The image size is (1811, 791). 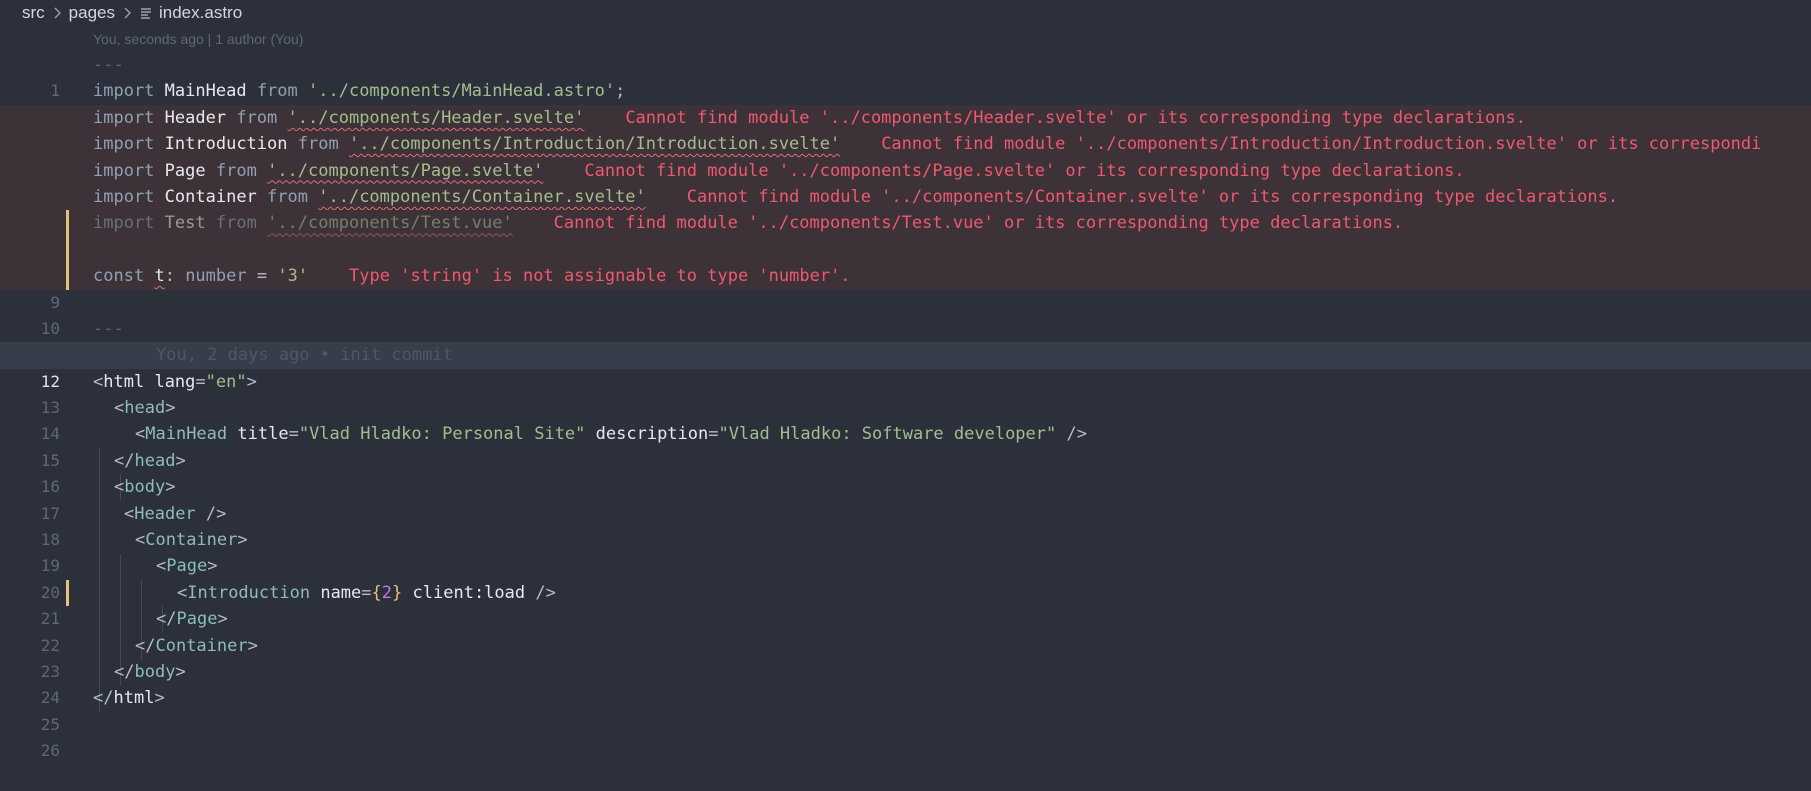 I want to click on breadcrumb-item-pages: pages, so click(x=92, y=13).